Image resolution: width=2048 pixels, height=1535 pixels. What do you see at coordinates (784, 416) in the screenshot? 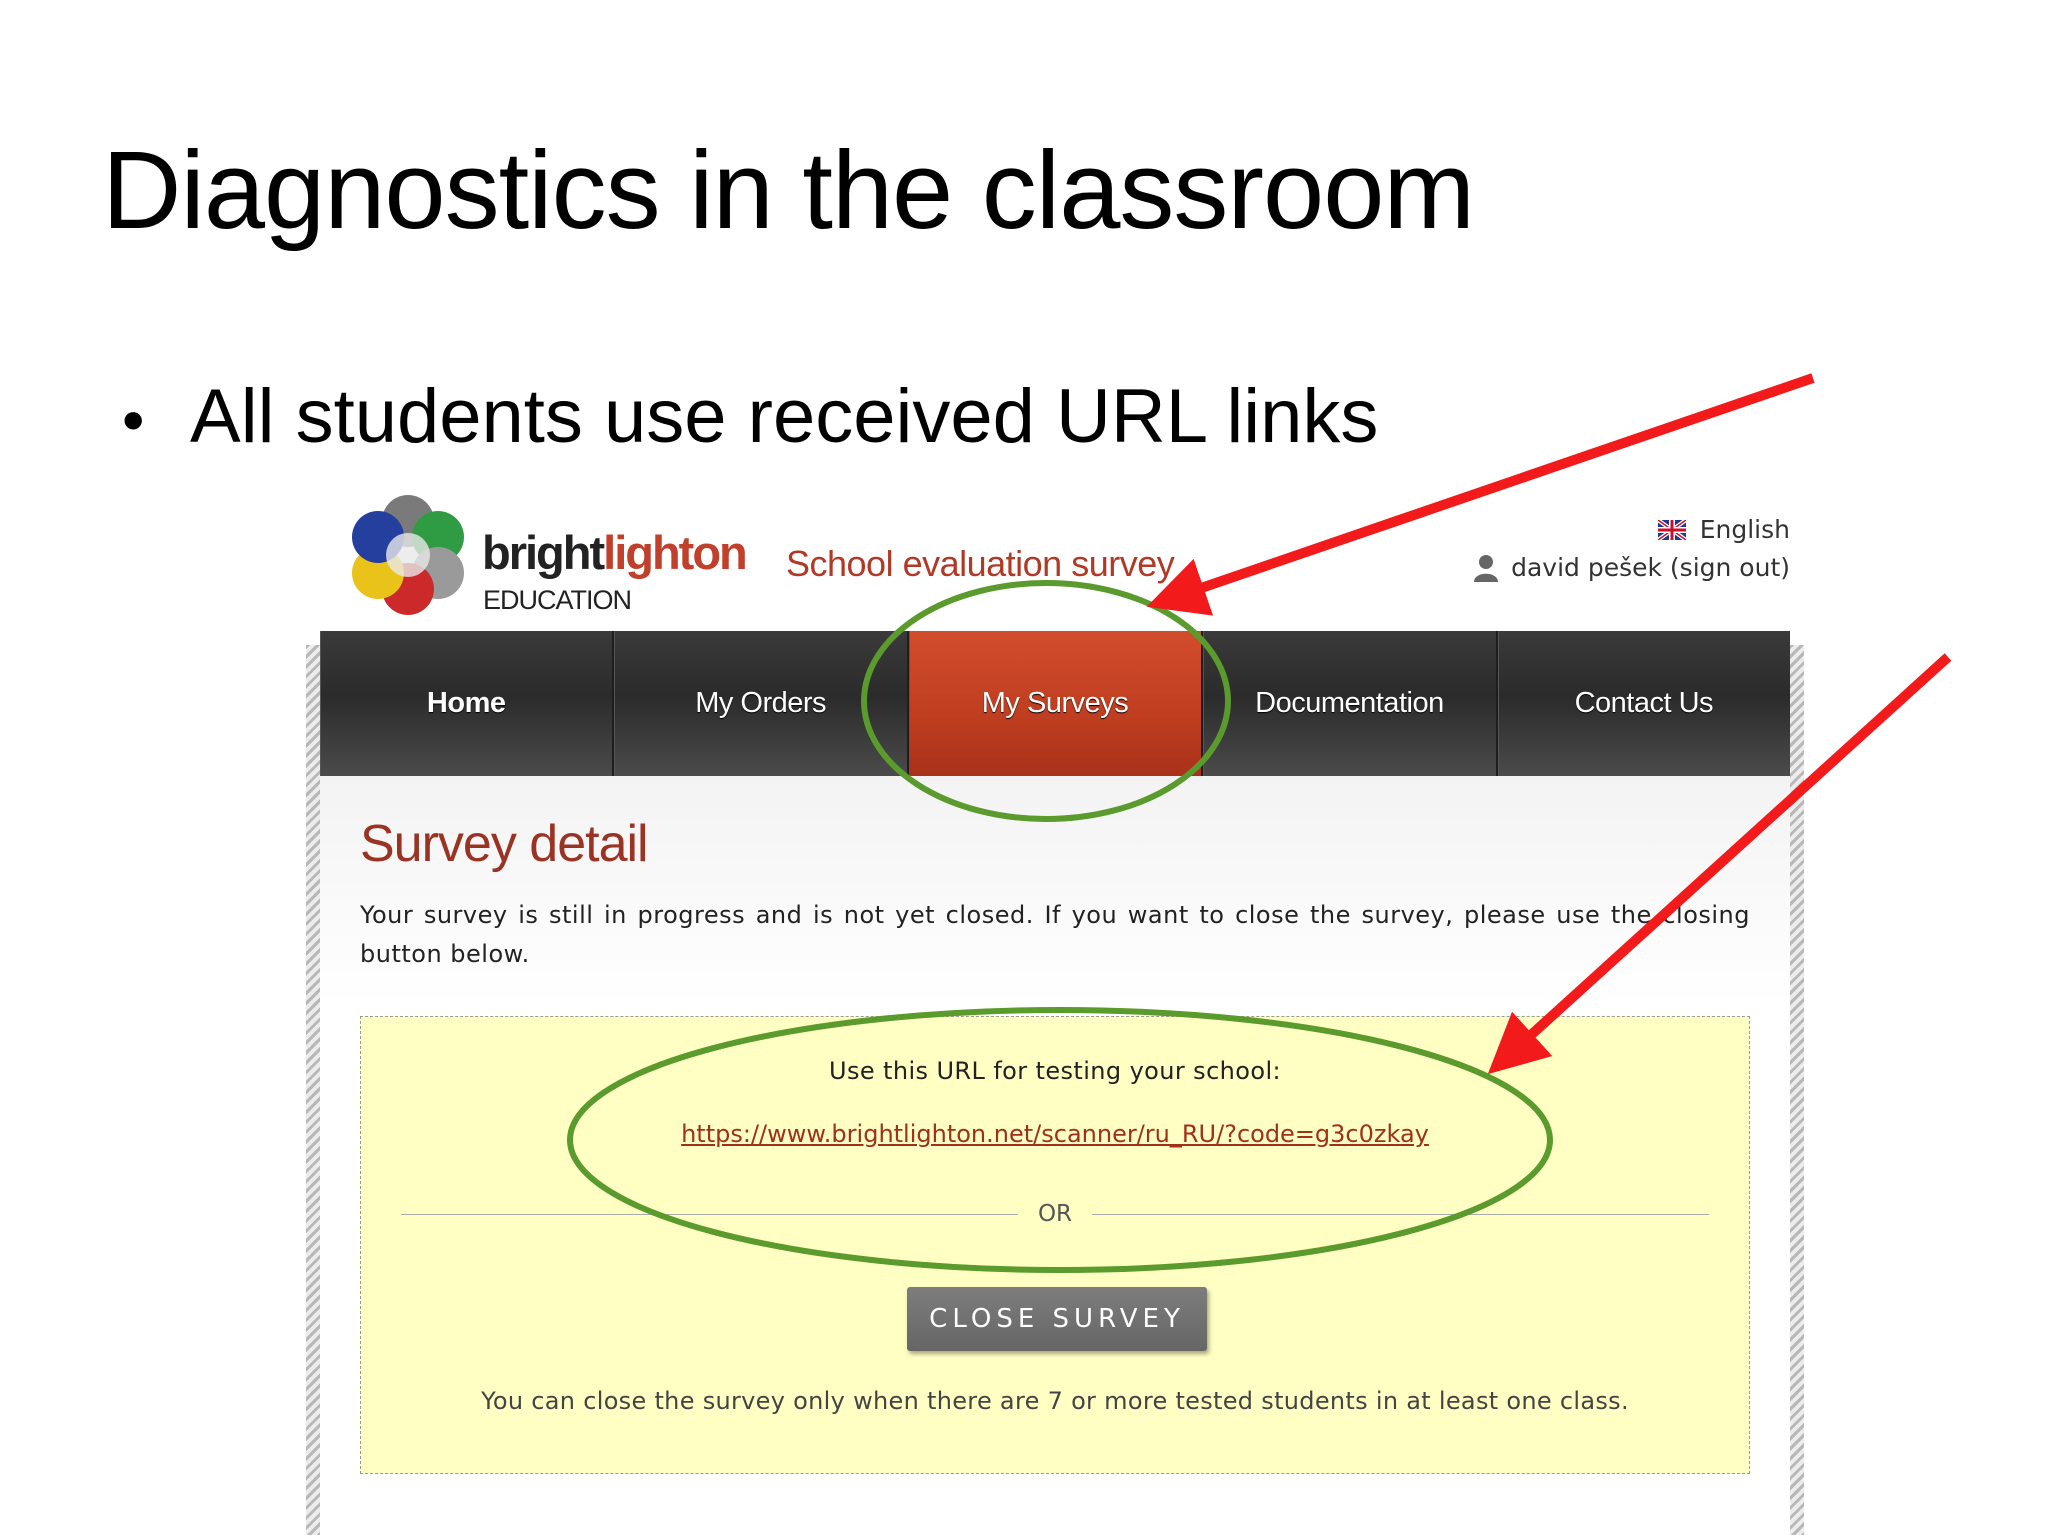
I see `bullet-text: All students use received URL links` at bounding box center [784, 416].